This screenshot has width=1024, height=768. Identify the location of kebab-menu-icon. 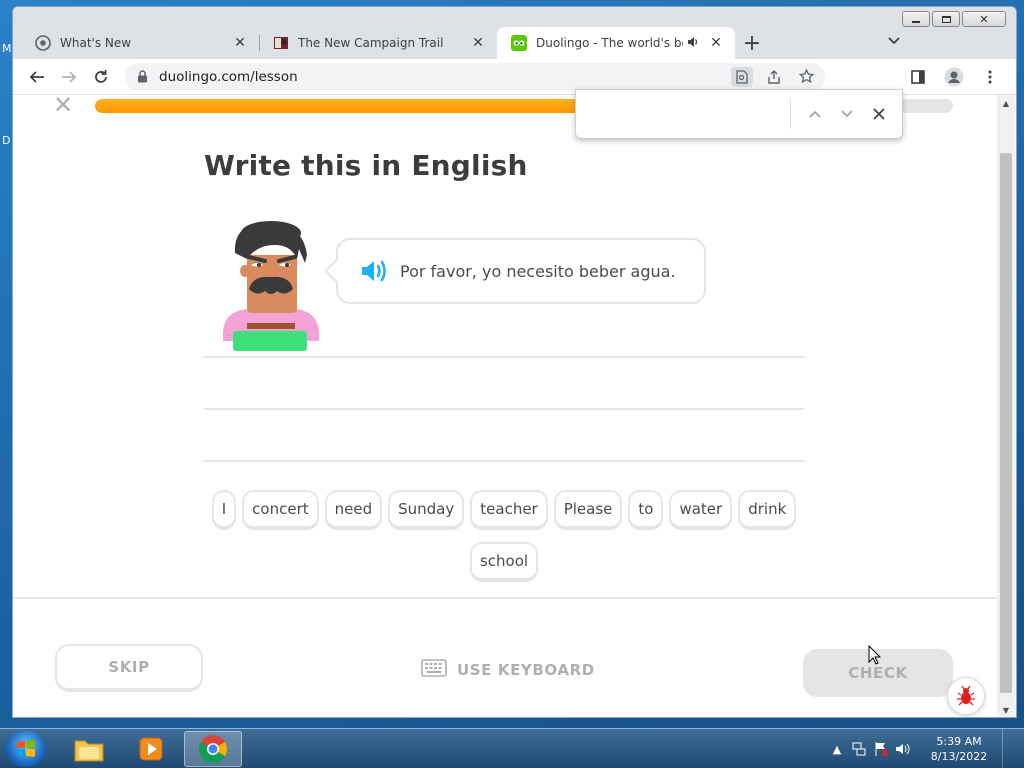
(990, 77).